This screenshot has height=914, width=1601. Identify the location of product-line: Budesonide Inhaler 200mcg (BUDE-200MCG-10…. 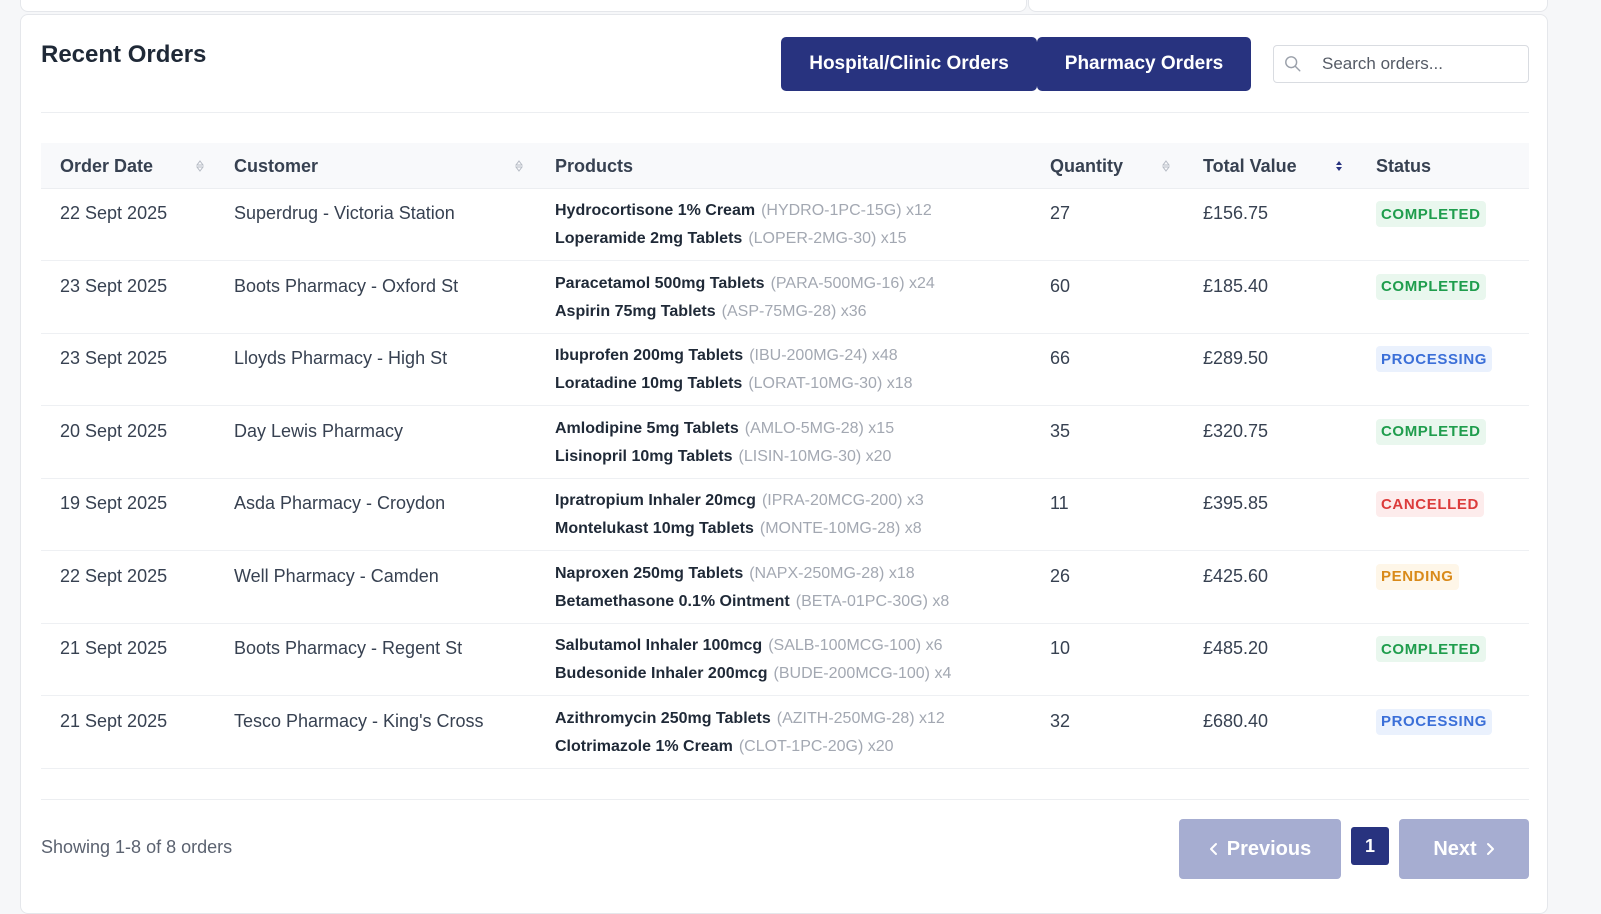
(753, 674).